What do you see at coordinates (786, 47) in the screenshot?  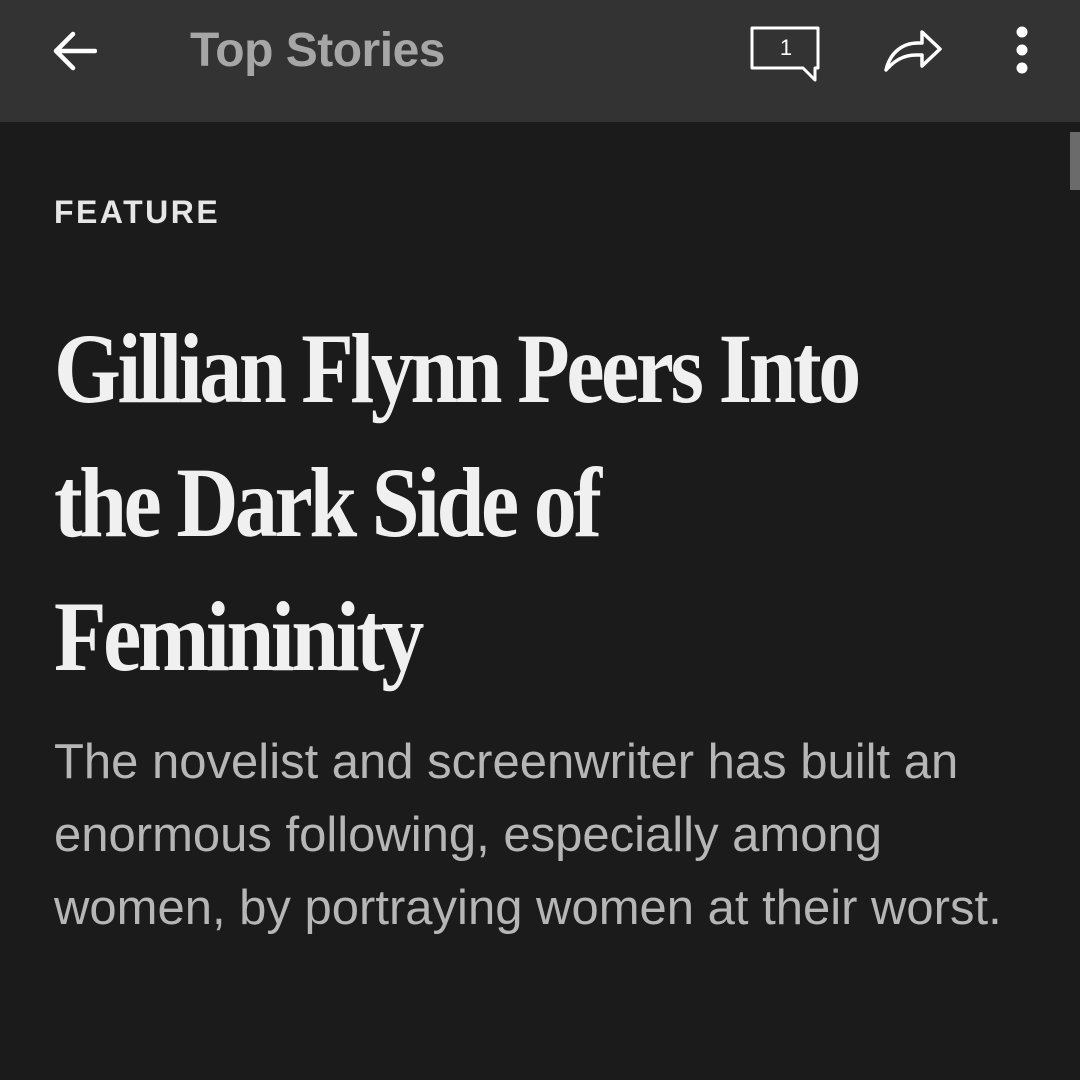 I see `comments-count: 1` at bounding box center [786, 47].